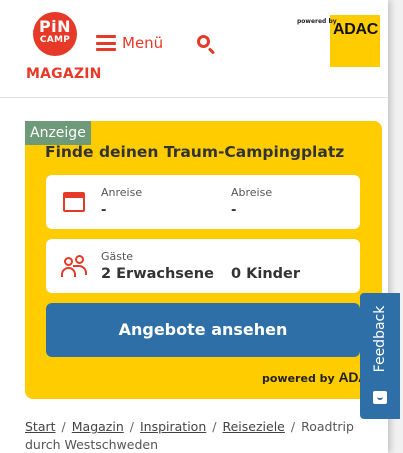 This screenshot has height=453, width=403. I want to click on view-offers-button: Angebote ansehen, so click(203, 330).